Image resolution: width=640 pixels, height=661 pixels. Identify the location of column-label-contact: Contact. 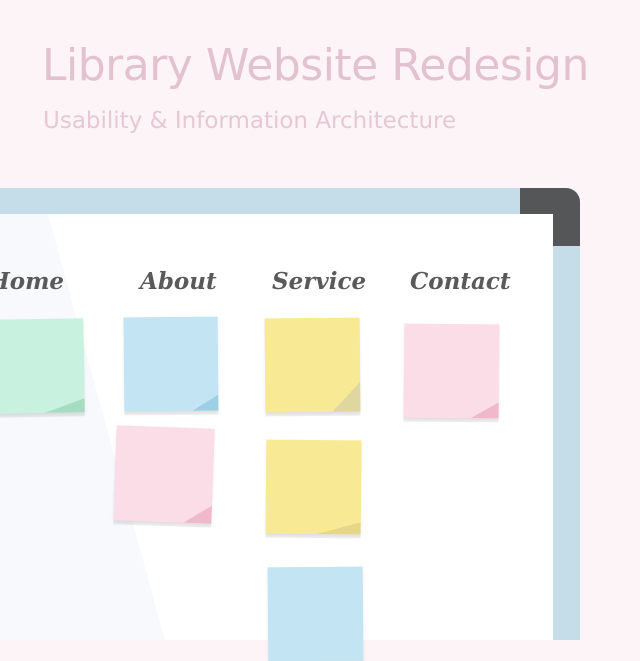
(460, 281).